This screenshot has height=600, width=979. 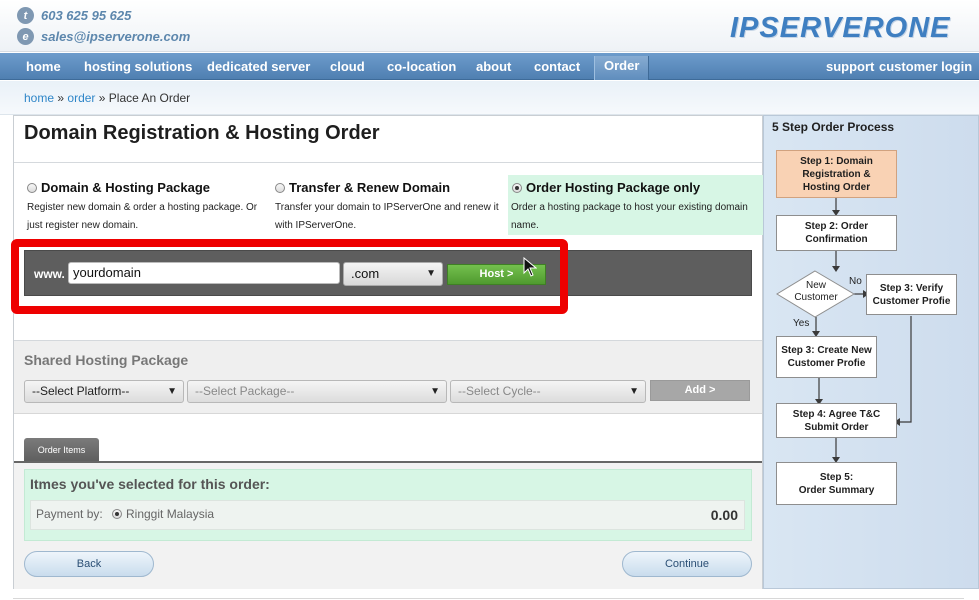 What do you see at coordinates (39, 98) in the screenshot?
I see `breadcrumb-home: home` at bounding box center [39, 98].